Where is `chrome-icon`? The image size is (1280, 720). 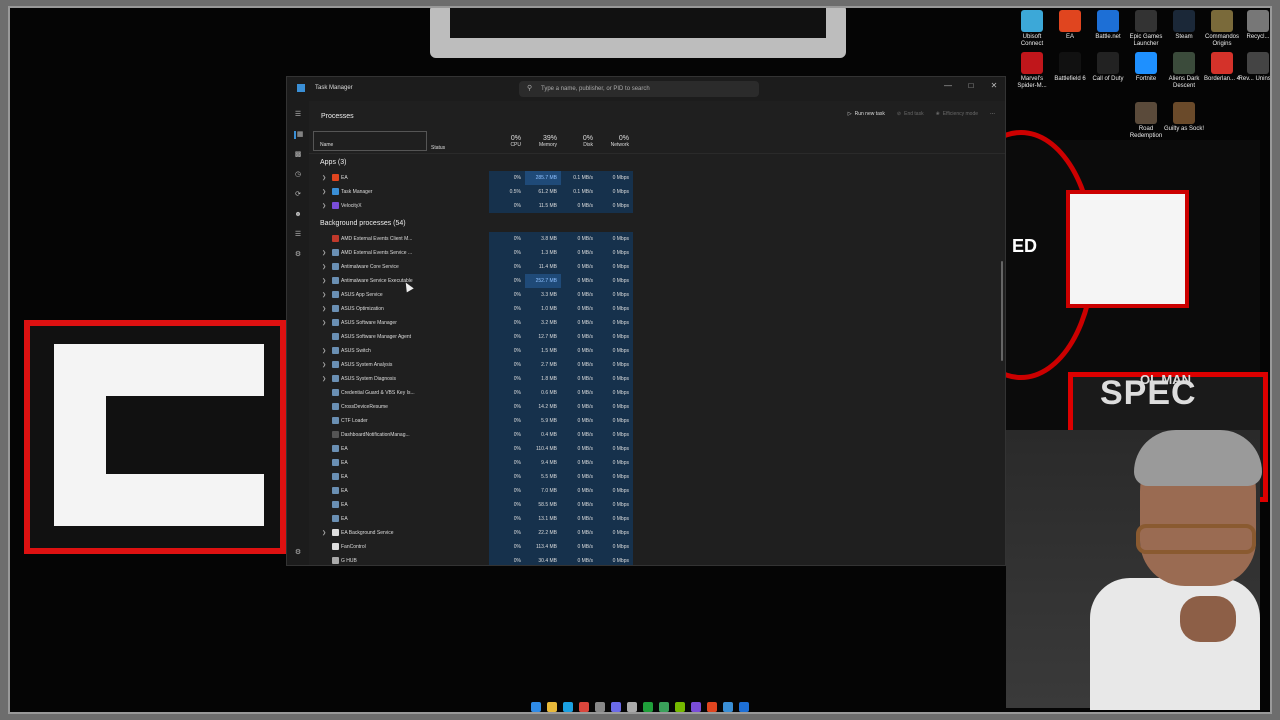
chrome-icon is located at coordinates (584, 707).